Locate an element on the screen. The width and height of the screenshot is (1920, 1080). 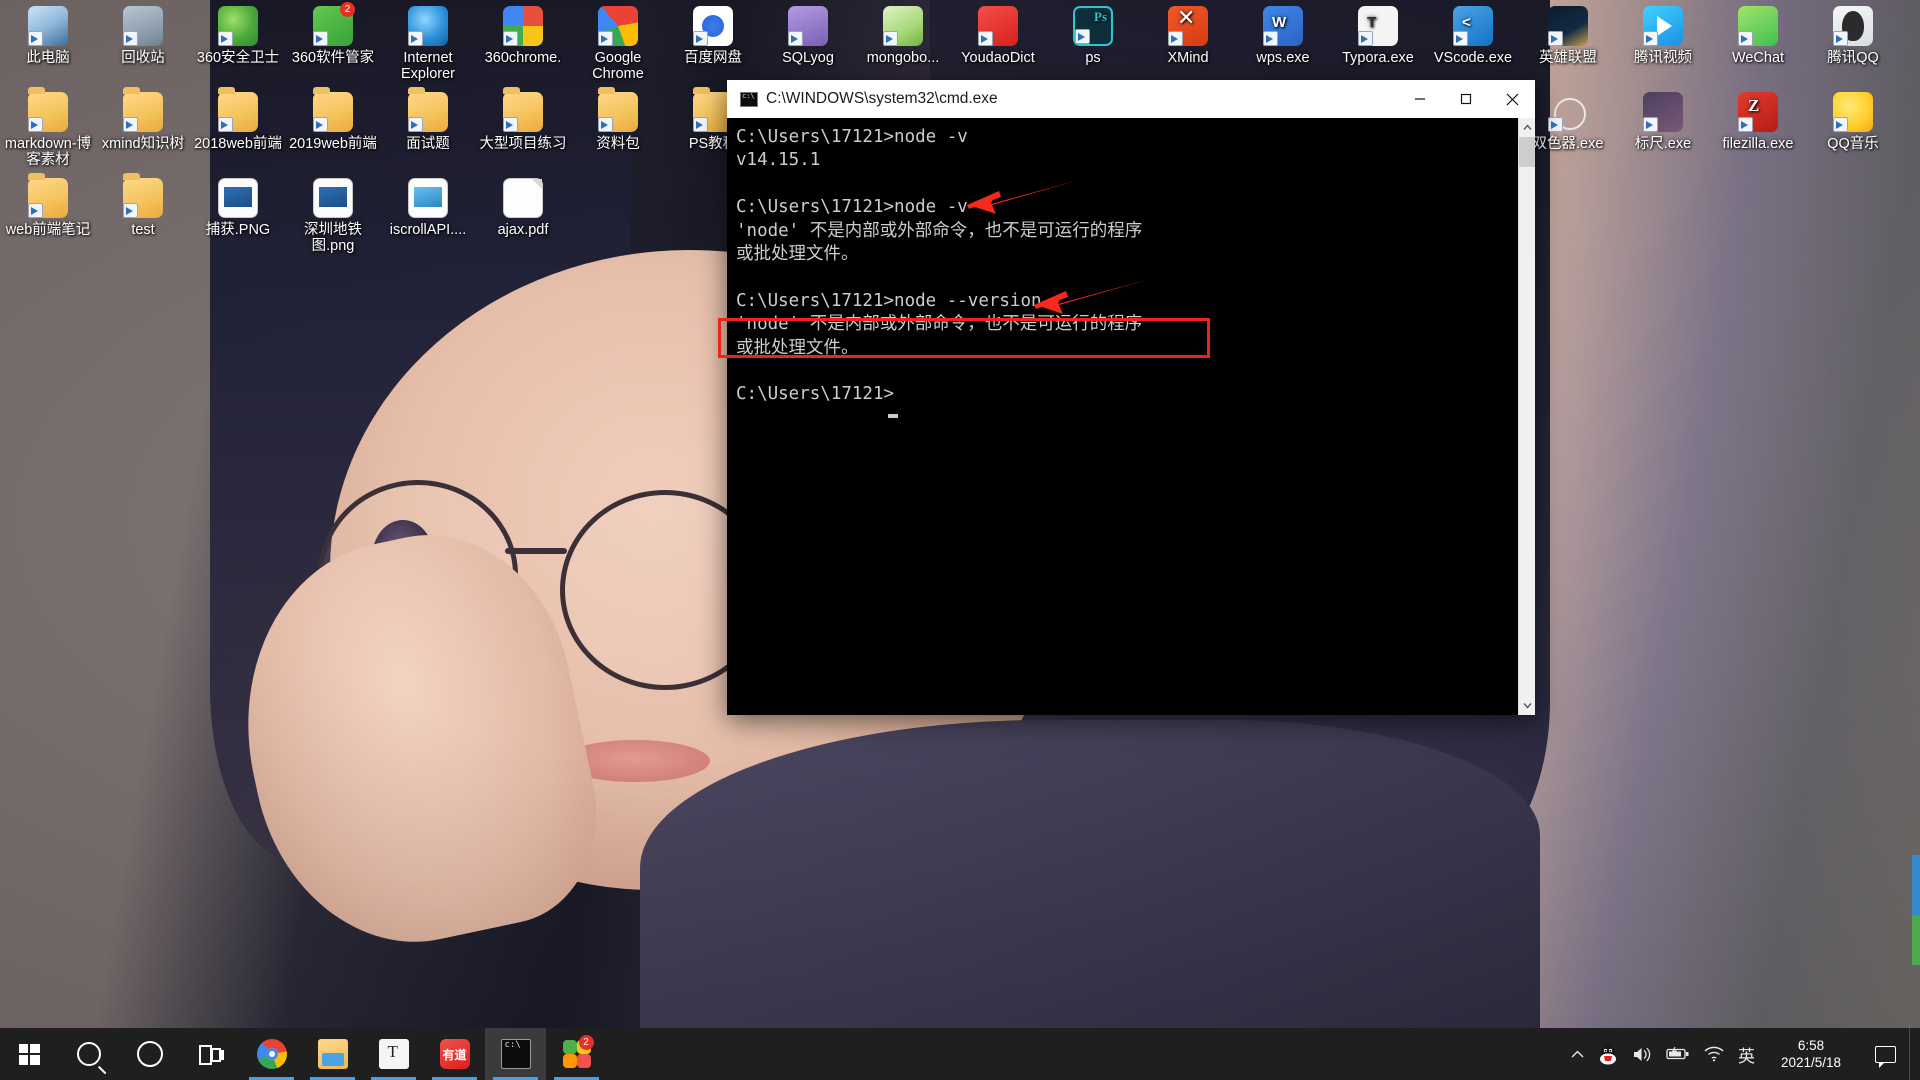
desktop-icon-test: test is located at coordinates (143, 206).